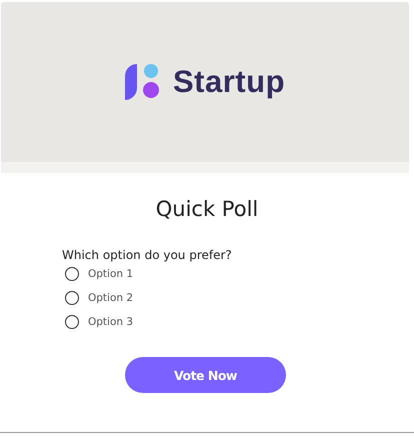 Image resolution: width=414 pixels, height=436 pixels. Describe the element at coordinates (207, 209) in the screenshot. I see `poll-title: Quick Poll` at that location.